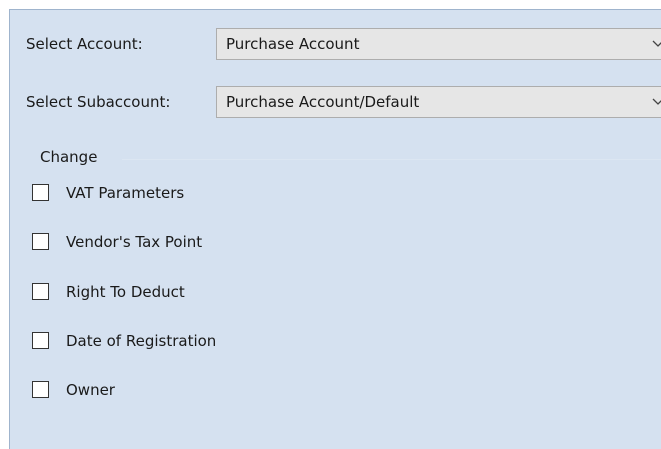 This screenshot has width=661, height=449. What do you see at coordinates (84, 44) in the screenshot?
I see `select-account-label: Select Account:` at bounding box center [84, 44].